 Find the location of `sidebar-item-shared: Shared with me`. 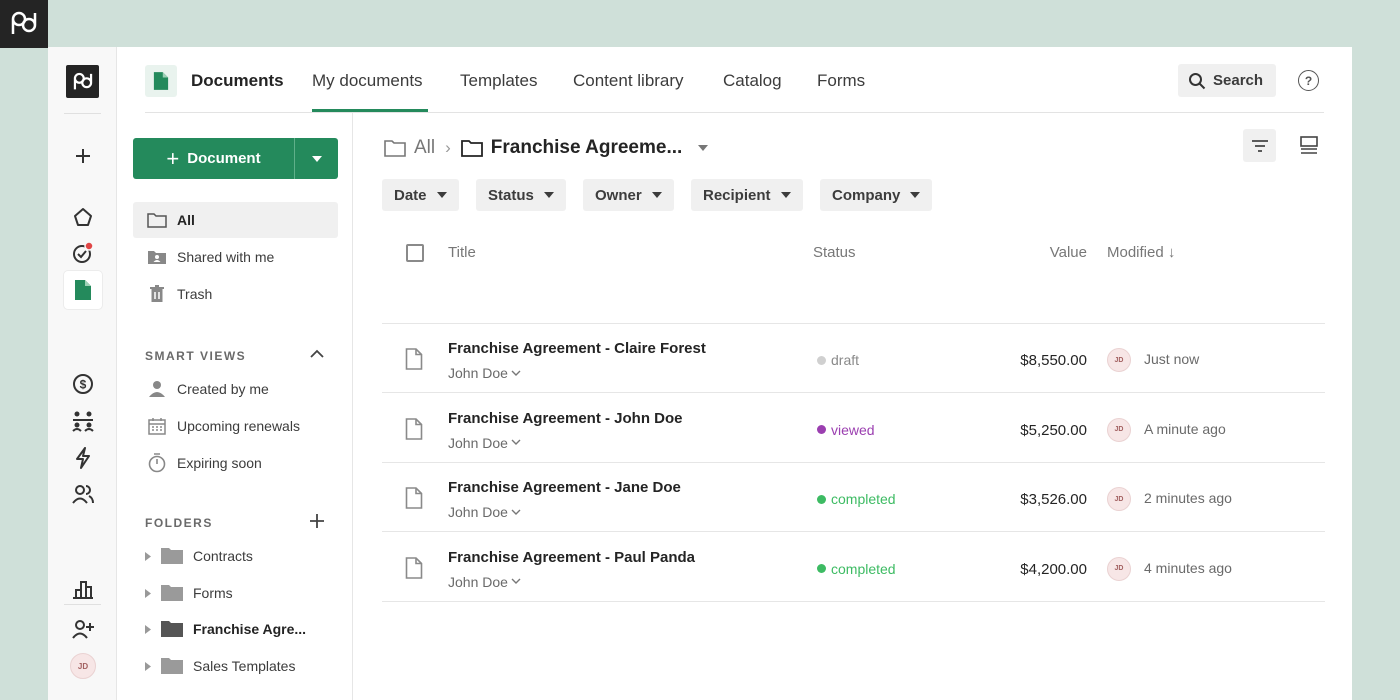

sidebar-item-shared: Shared with me is located at coordinates (235, 257).